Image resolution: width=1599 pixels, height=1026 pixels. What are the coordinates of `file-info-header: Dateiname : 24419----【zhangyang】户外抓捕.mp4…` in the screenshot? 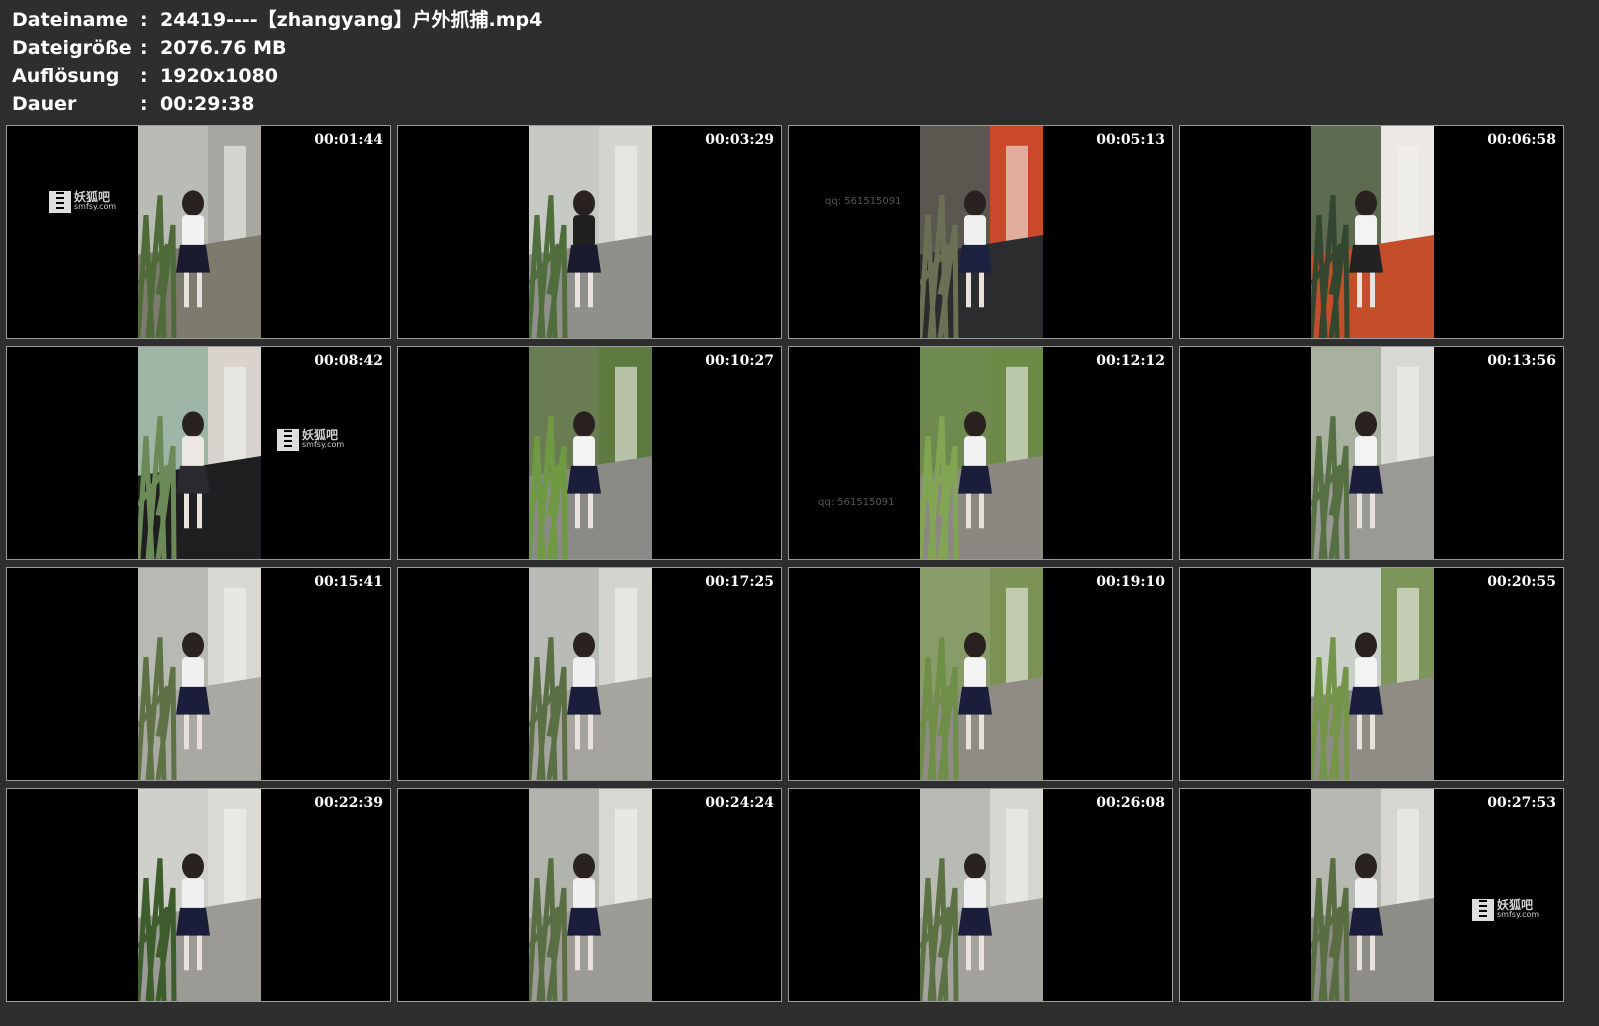 It's located at (277, 62).